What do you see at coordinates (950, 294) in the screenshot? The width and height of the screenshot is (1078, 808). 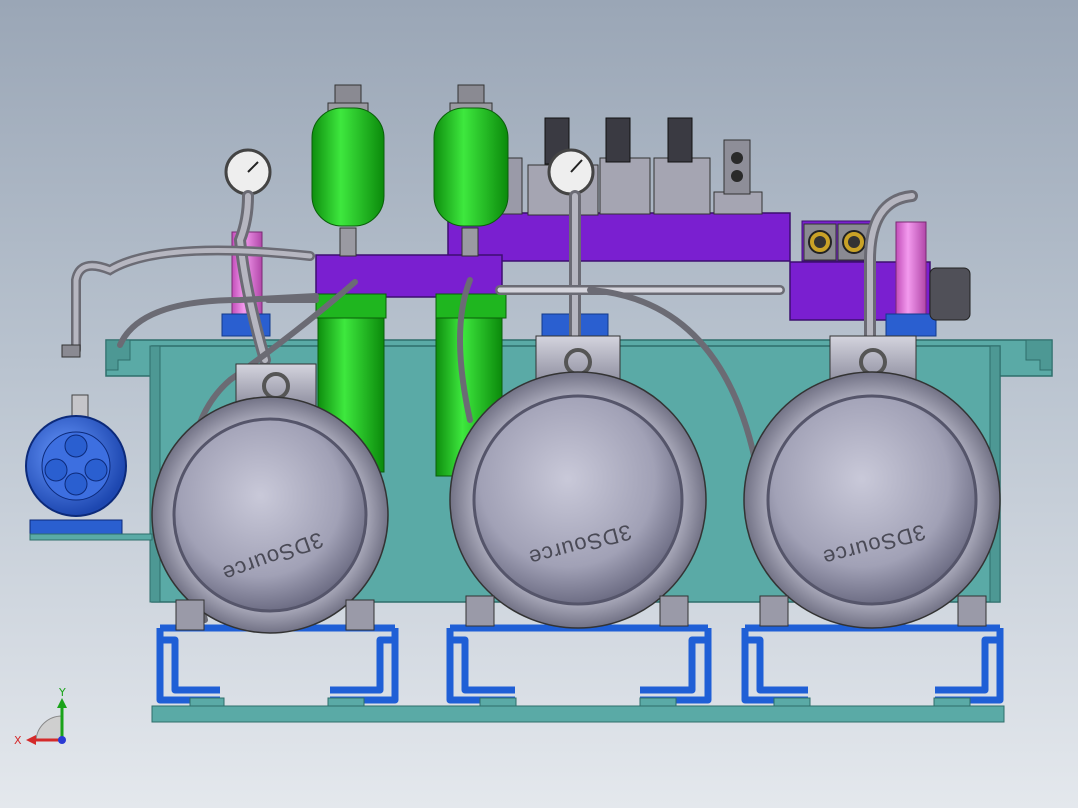 I see `level-switch` at bounding box center [950, 294].